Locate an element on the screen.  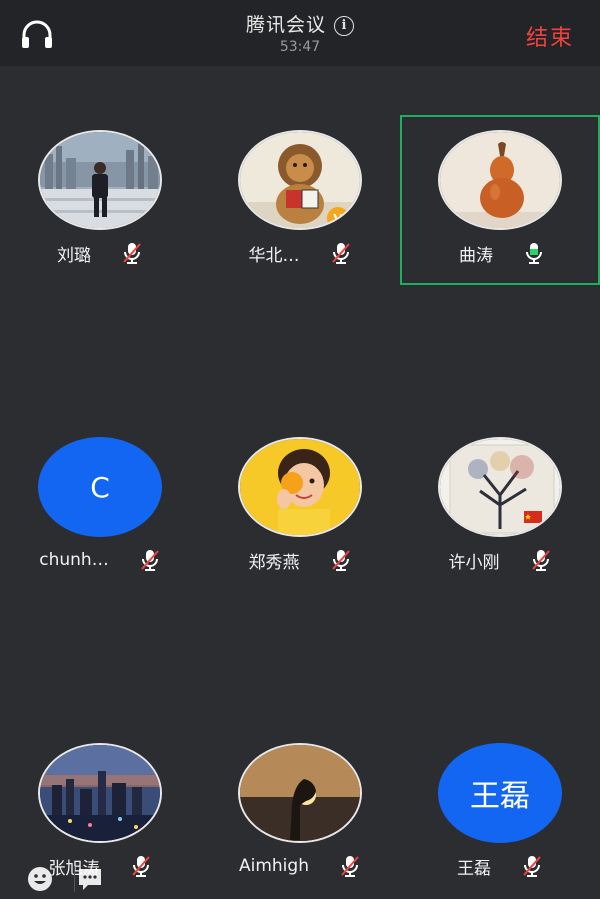
top-bar: 腾讯会议 i 53:47 结束 is located at coordinates (300, 33).